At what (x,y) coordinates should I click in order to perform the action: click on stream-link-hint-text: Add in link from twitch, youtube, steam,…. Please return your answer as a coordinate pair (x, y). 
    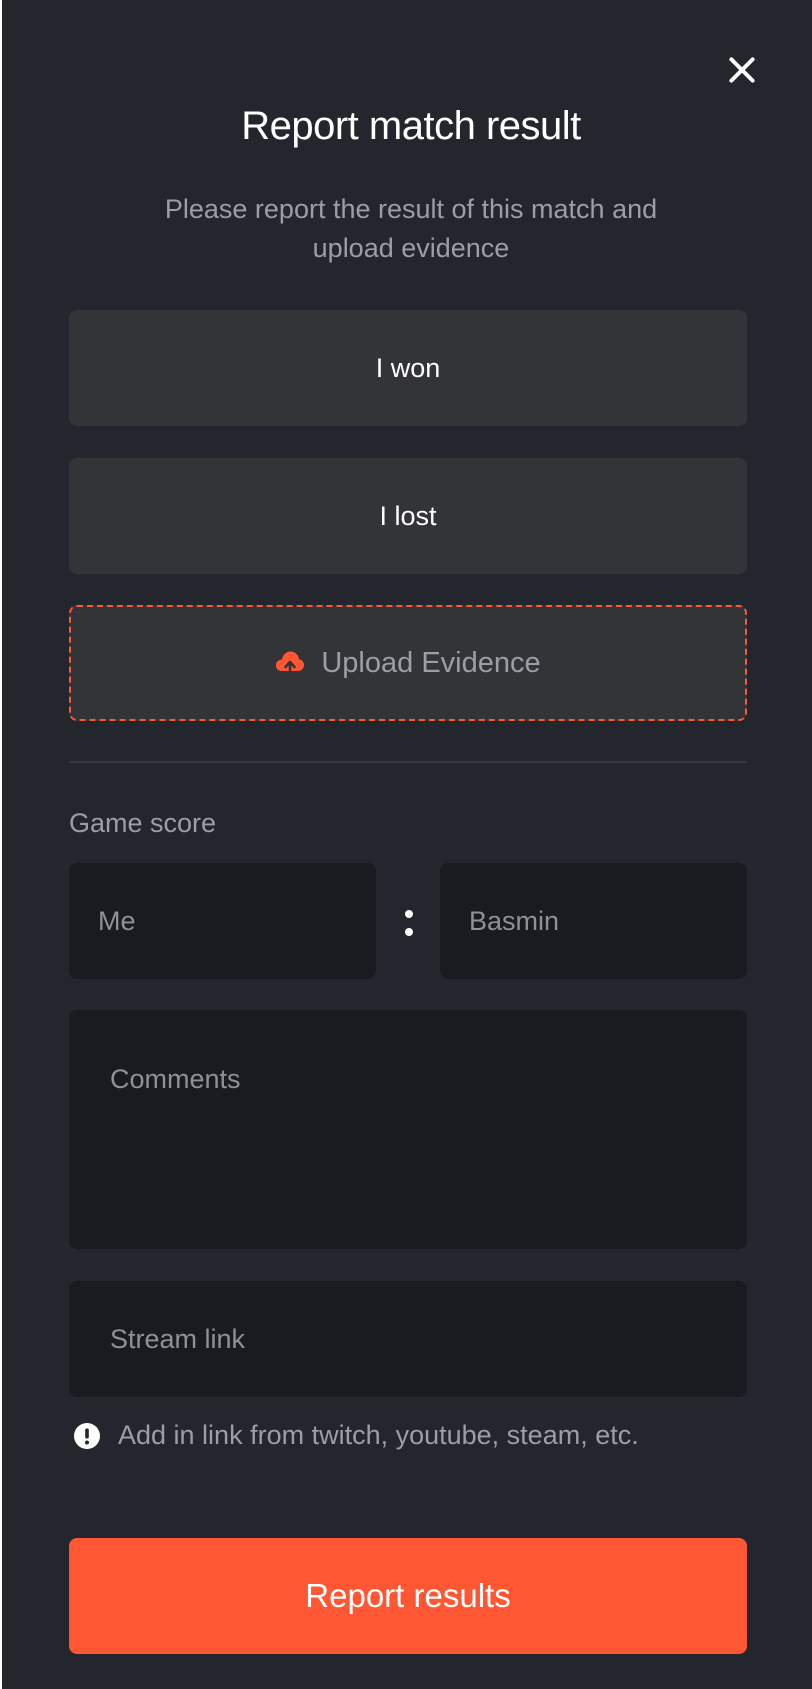
    Looking at the image, I should click on (378, 1435).